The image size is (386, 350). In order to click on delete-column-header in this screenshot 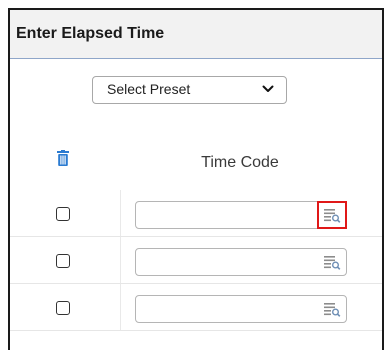, I will do `click(65, 152)`.